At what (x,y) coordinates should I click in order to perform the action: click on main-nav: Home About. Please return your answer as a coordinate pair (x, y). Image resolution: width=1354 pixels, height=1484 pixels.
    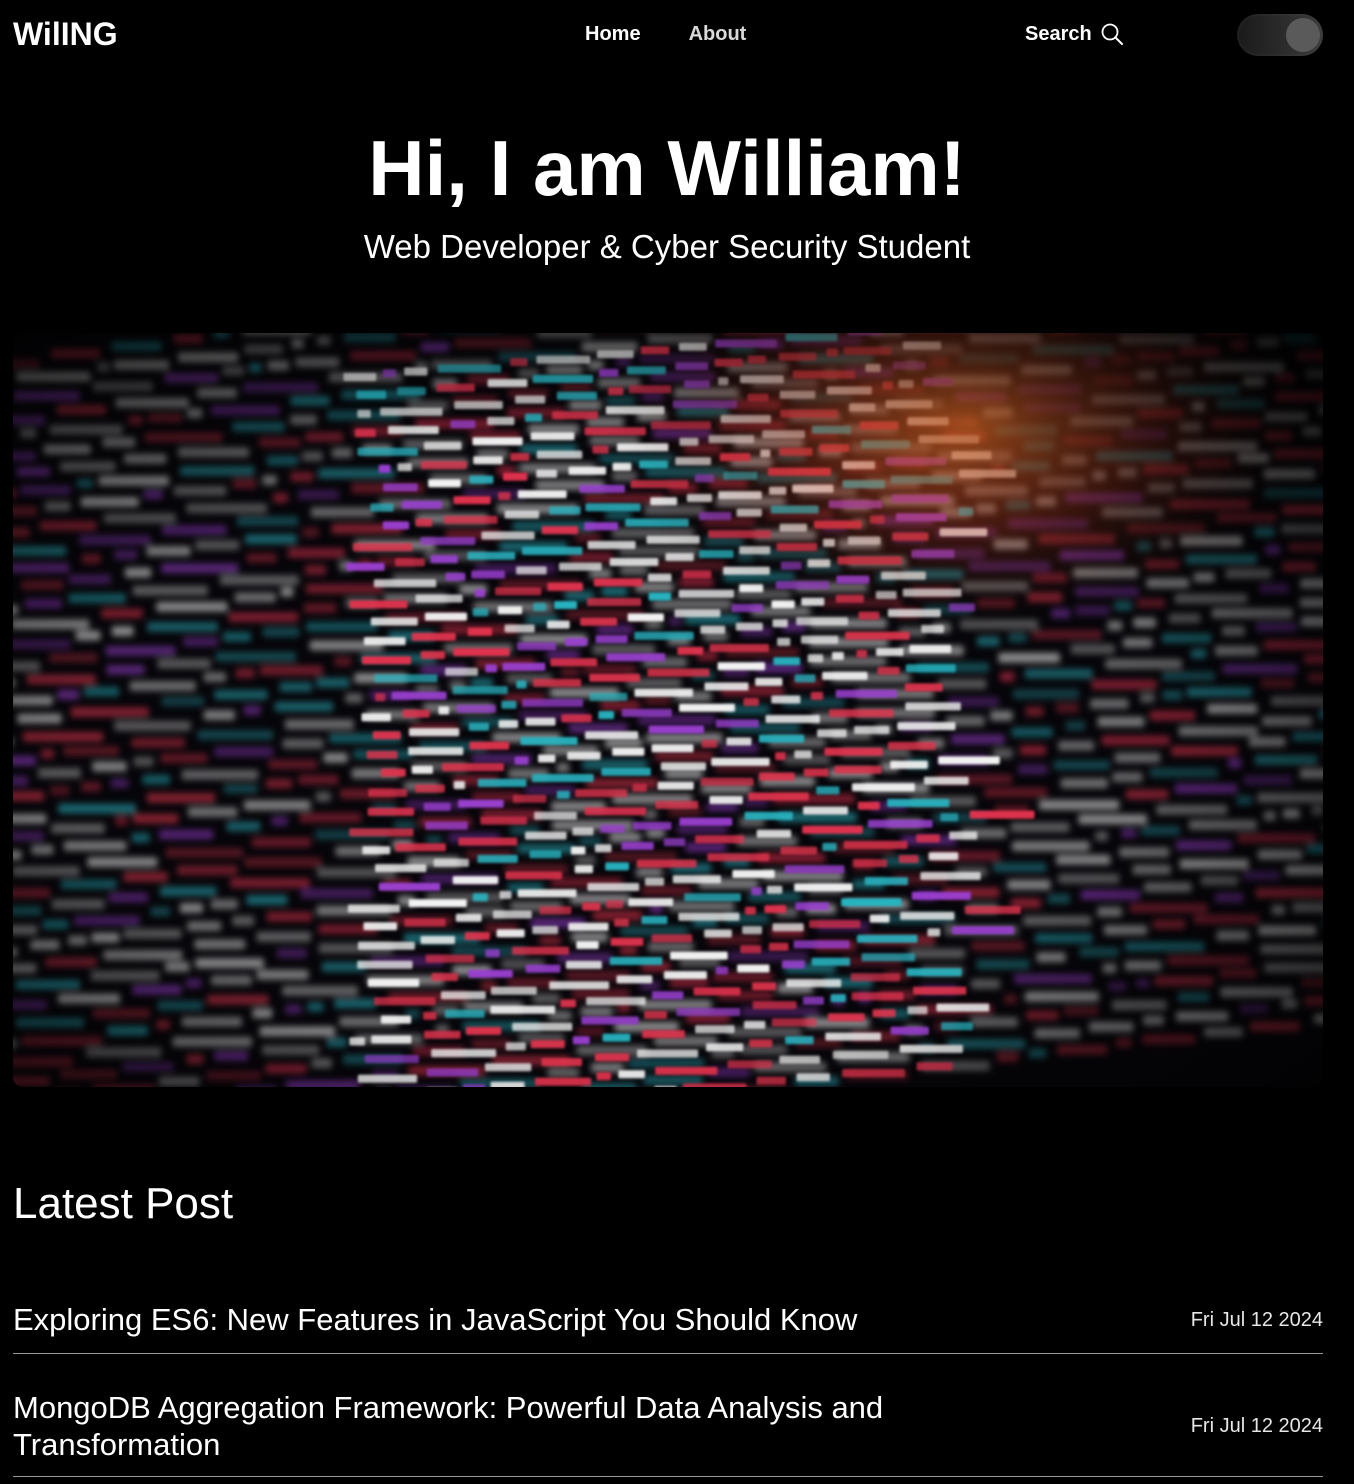
    Looking at the image, I should click on (665, 34).